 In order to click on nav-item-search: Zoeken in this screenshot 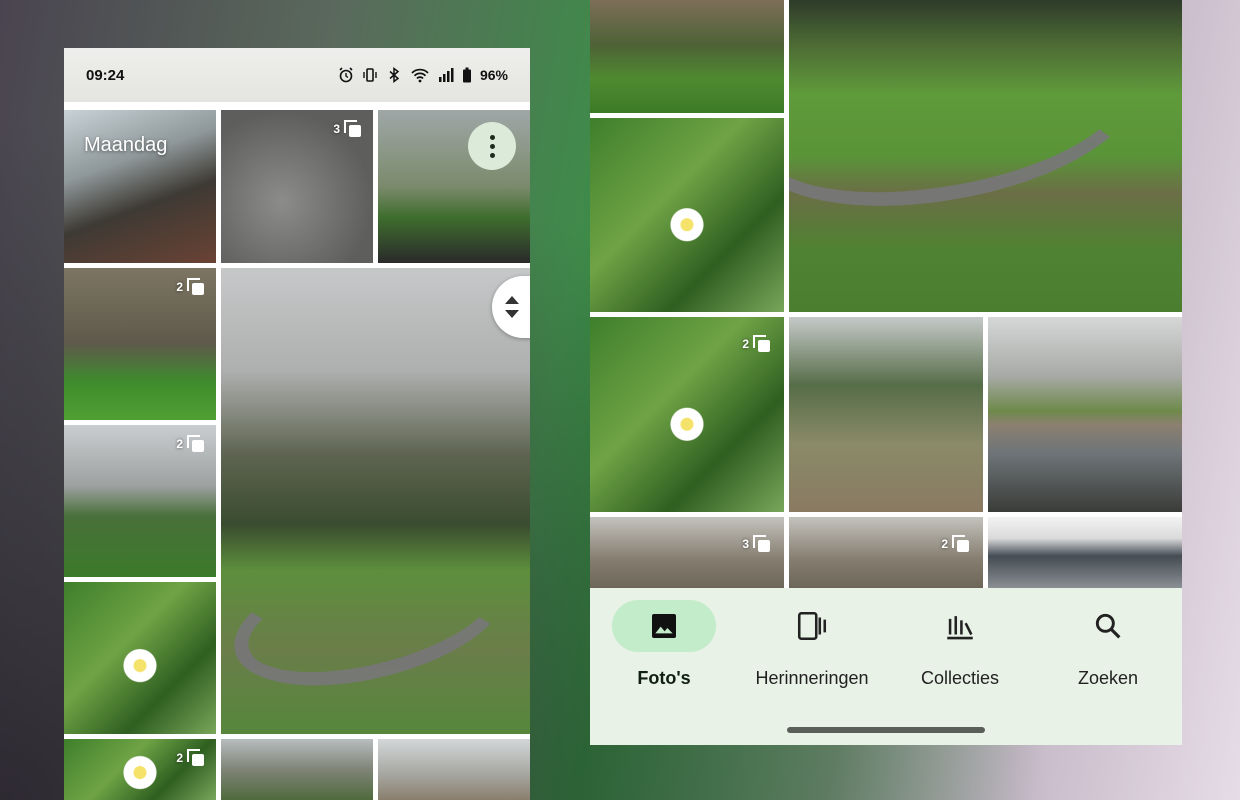, I will do `click(1108, 650)`.